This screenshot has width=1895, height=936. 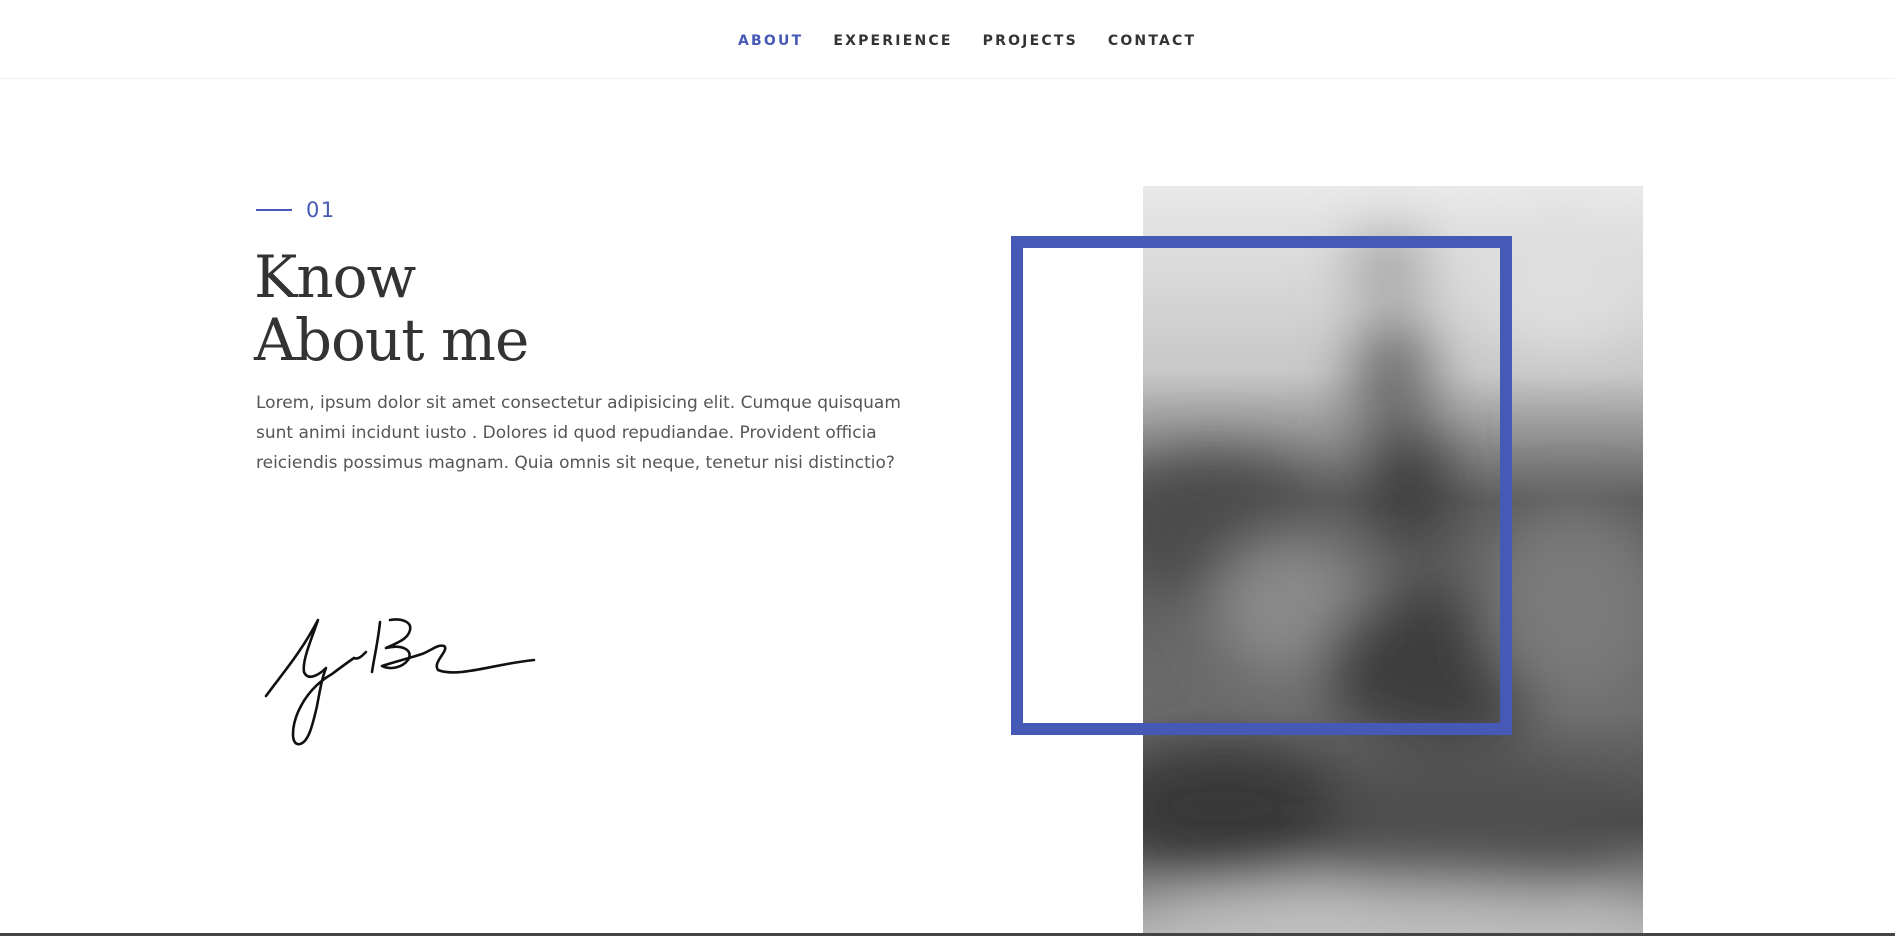 I want to click on accent-frame, so click(x=1261, y=485).